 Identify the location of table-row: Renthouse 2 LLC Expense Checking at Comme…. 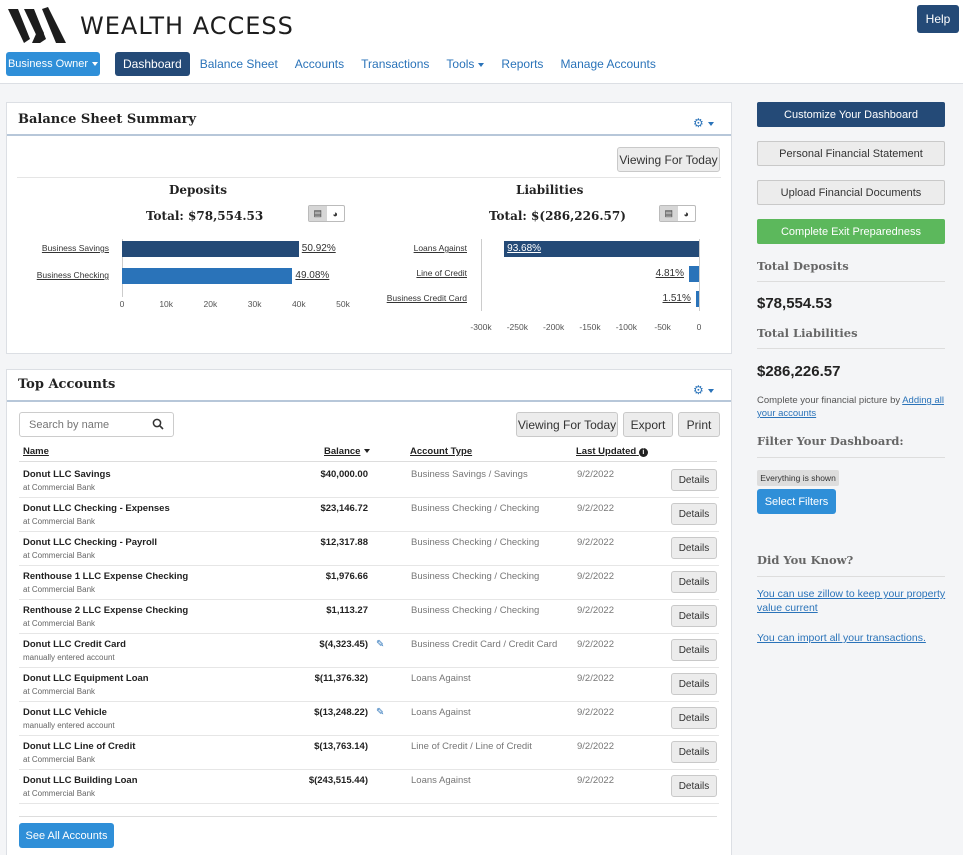
(369, 617).